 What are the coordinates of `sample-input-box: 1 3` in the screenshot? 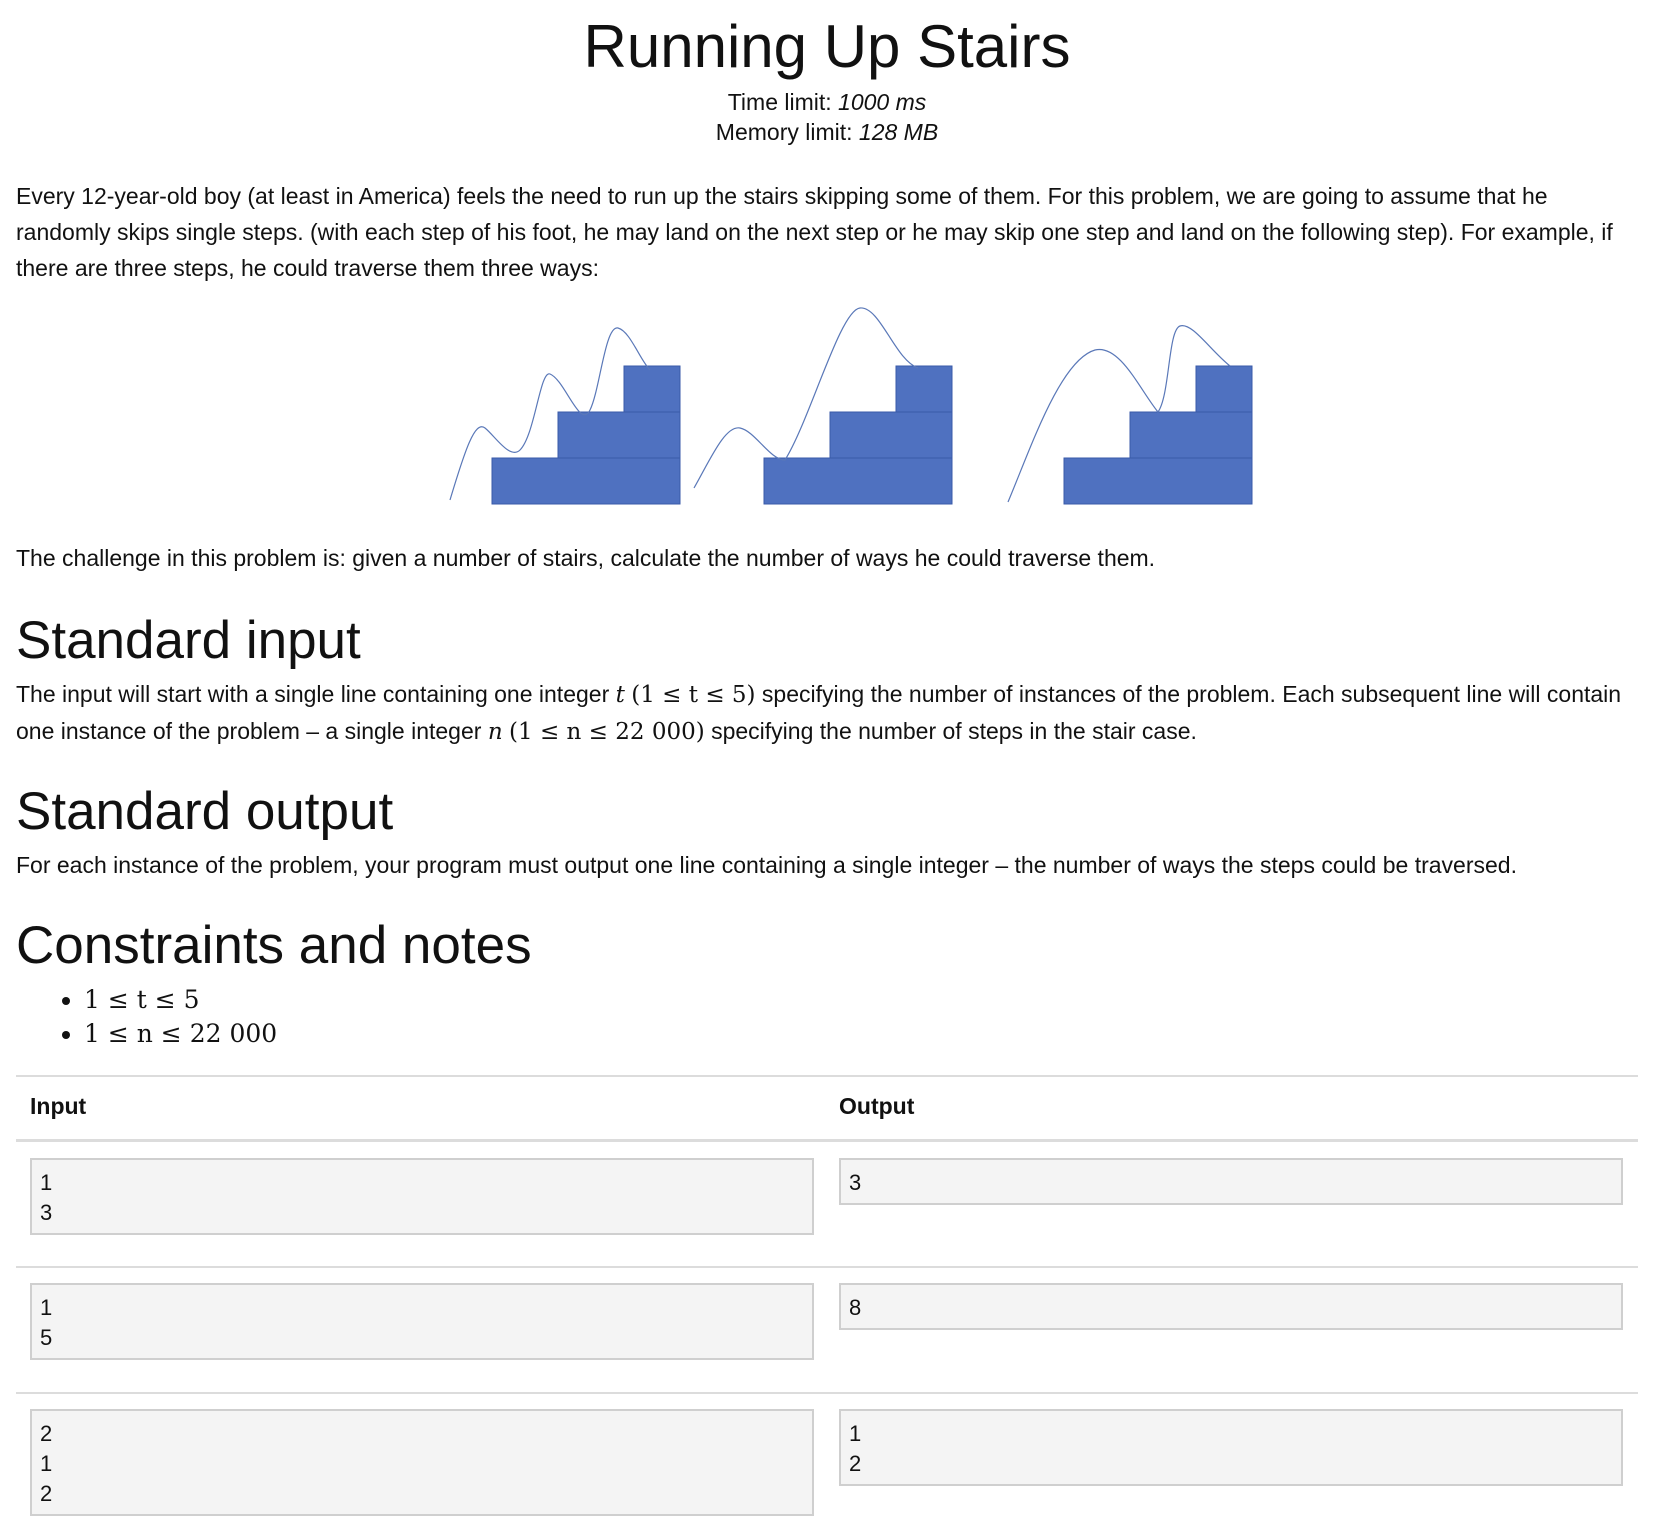 It's located at (422, 1196).